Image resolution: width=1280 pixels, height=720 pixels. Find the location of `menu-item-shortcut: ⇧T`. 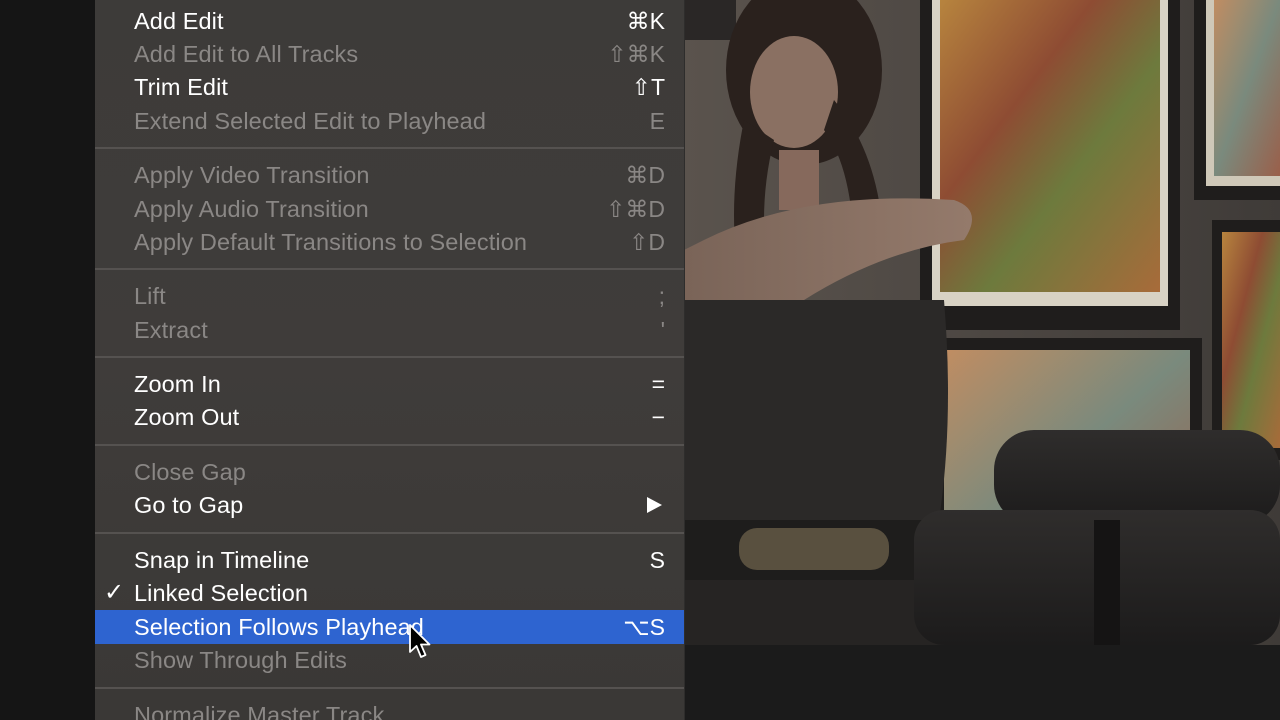

menu-item-shortcut: ⇧T is located at coordinates (648, 87).